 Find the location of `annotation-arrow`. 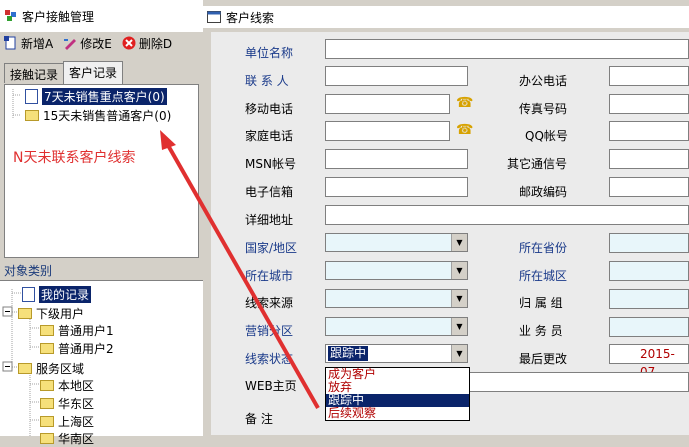

annotation-arrow is located at coordinates (240, 269).